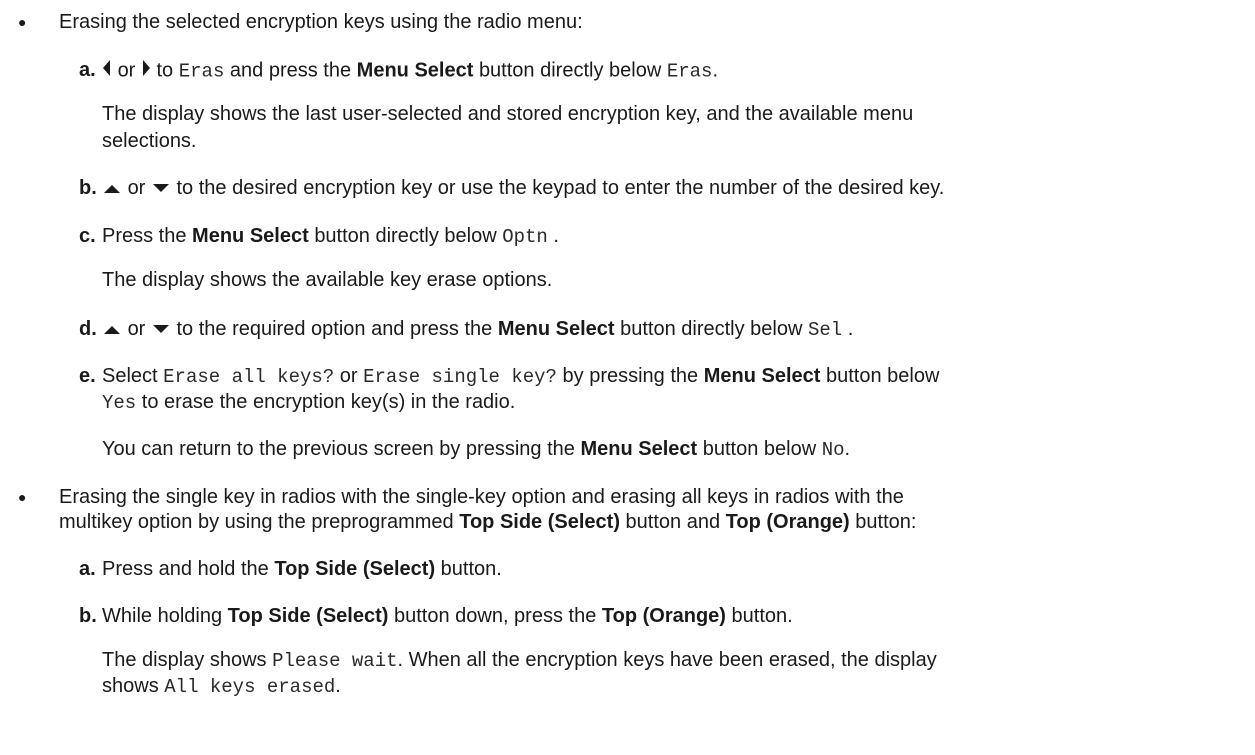 The image size is (1255, 755). Describe the element at coordinates (630, 376) in the screenshot. I see `step-text: by pressing the` at that location.